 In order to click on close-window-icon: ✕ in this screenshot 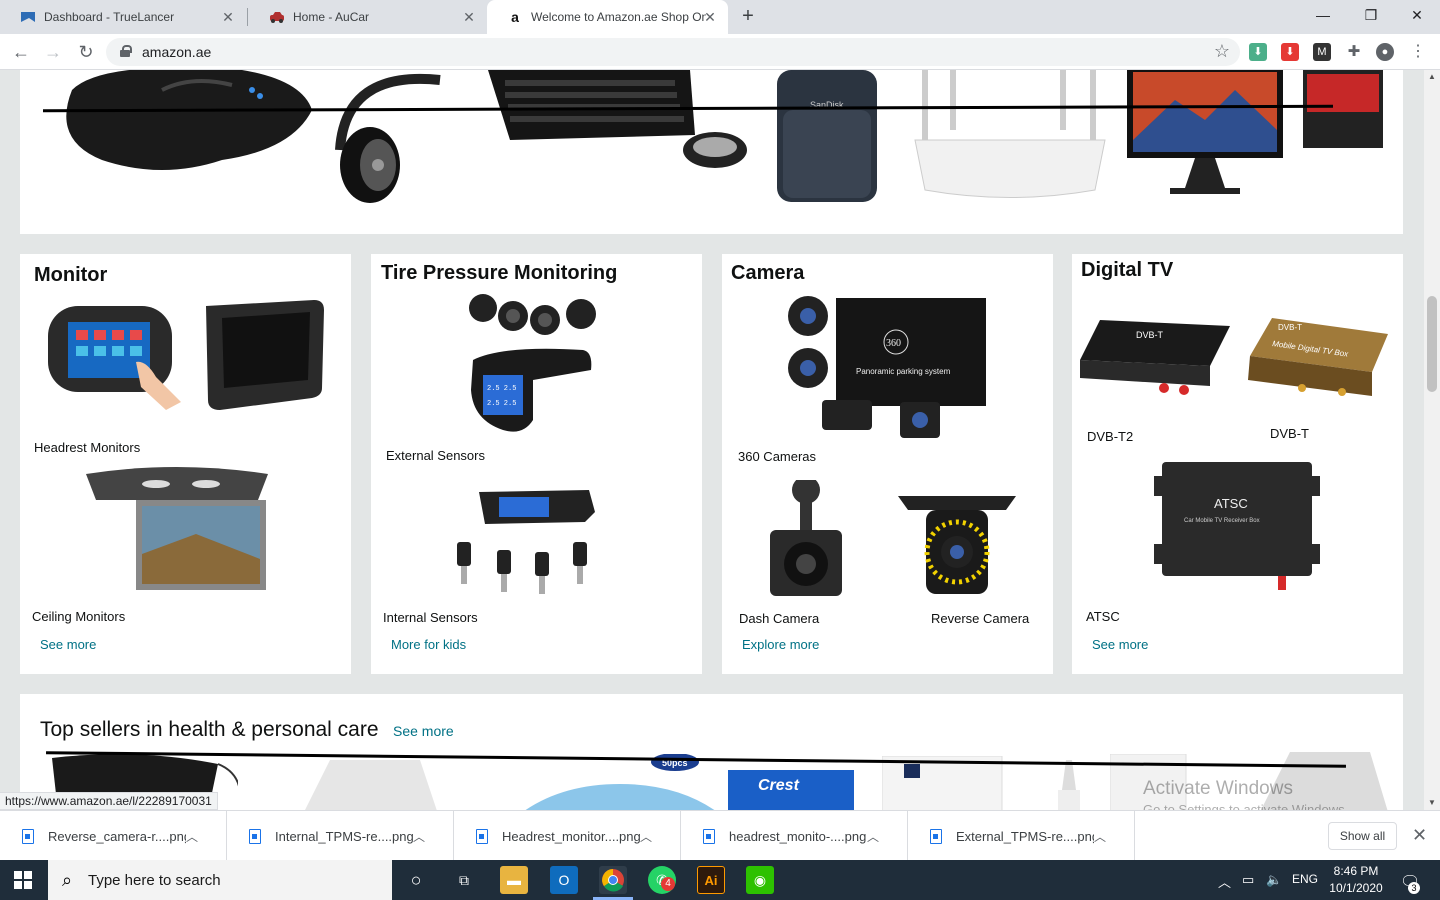, I will do `click(1417, 15)`.